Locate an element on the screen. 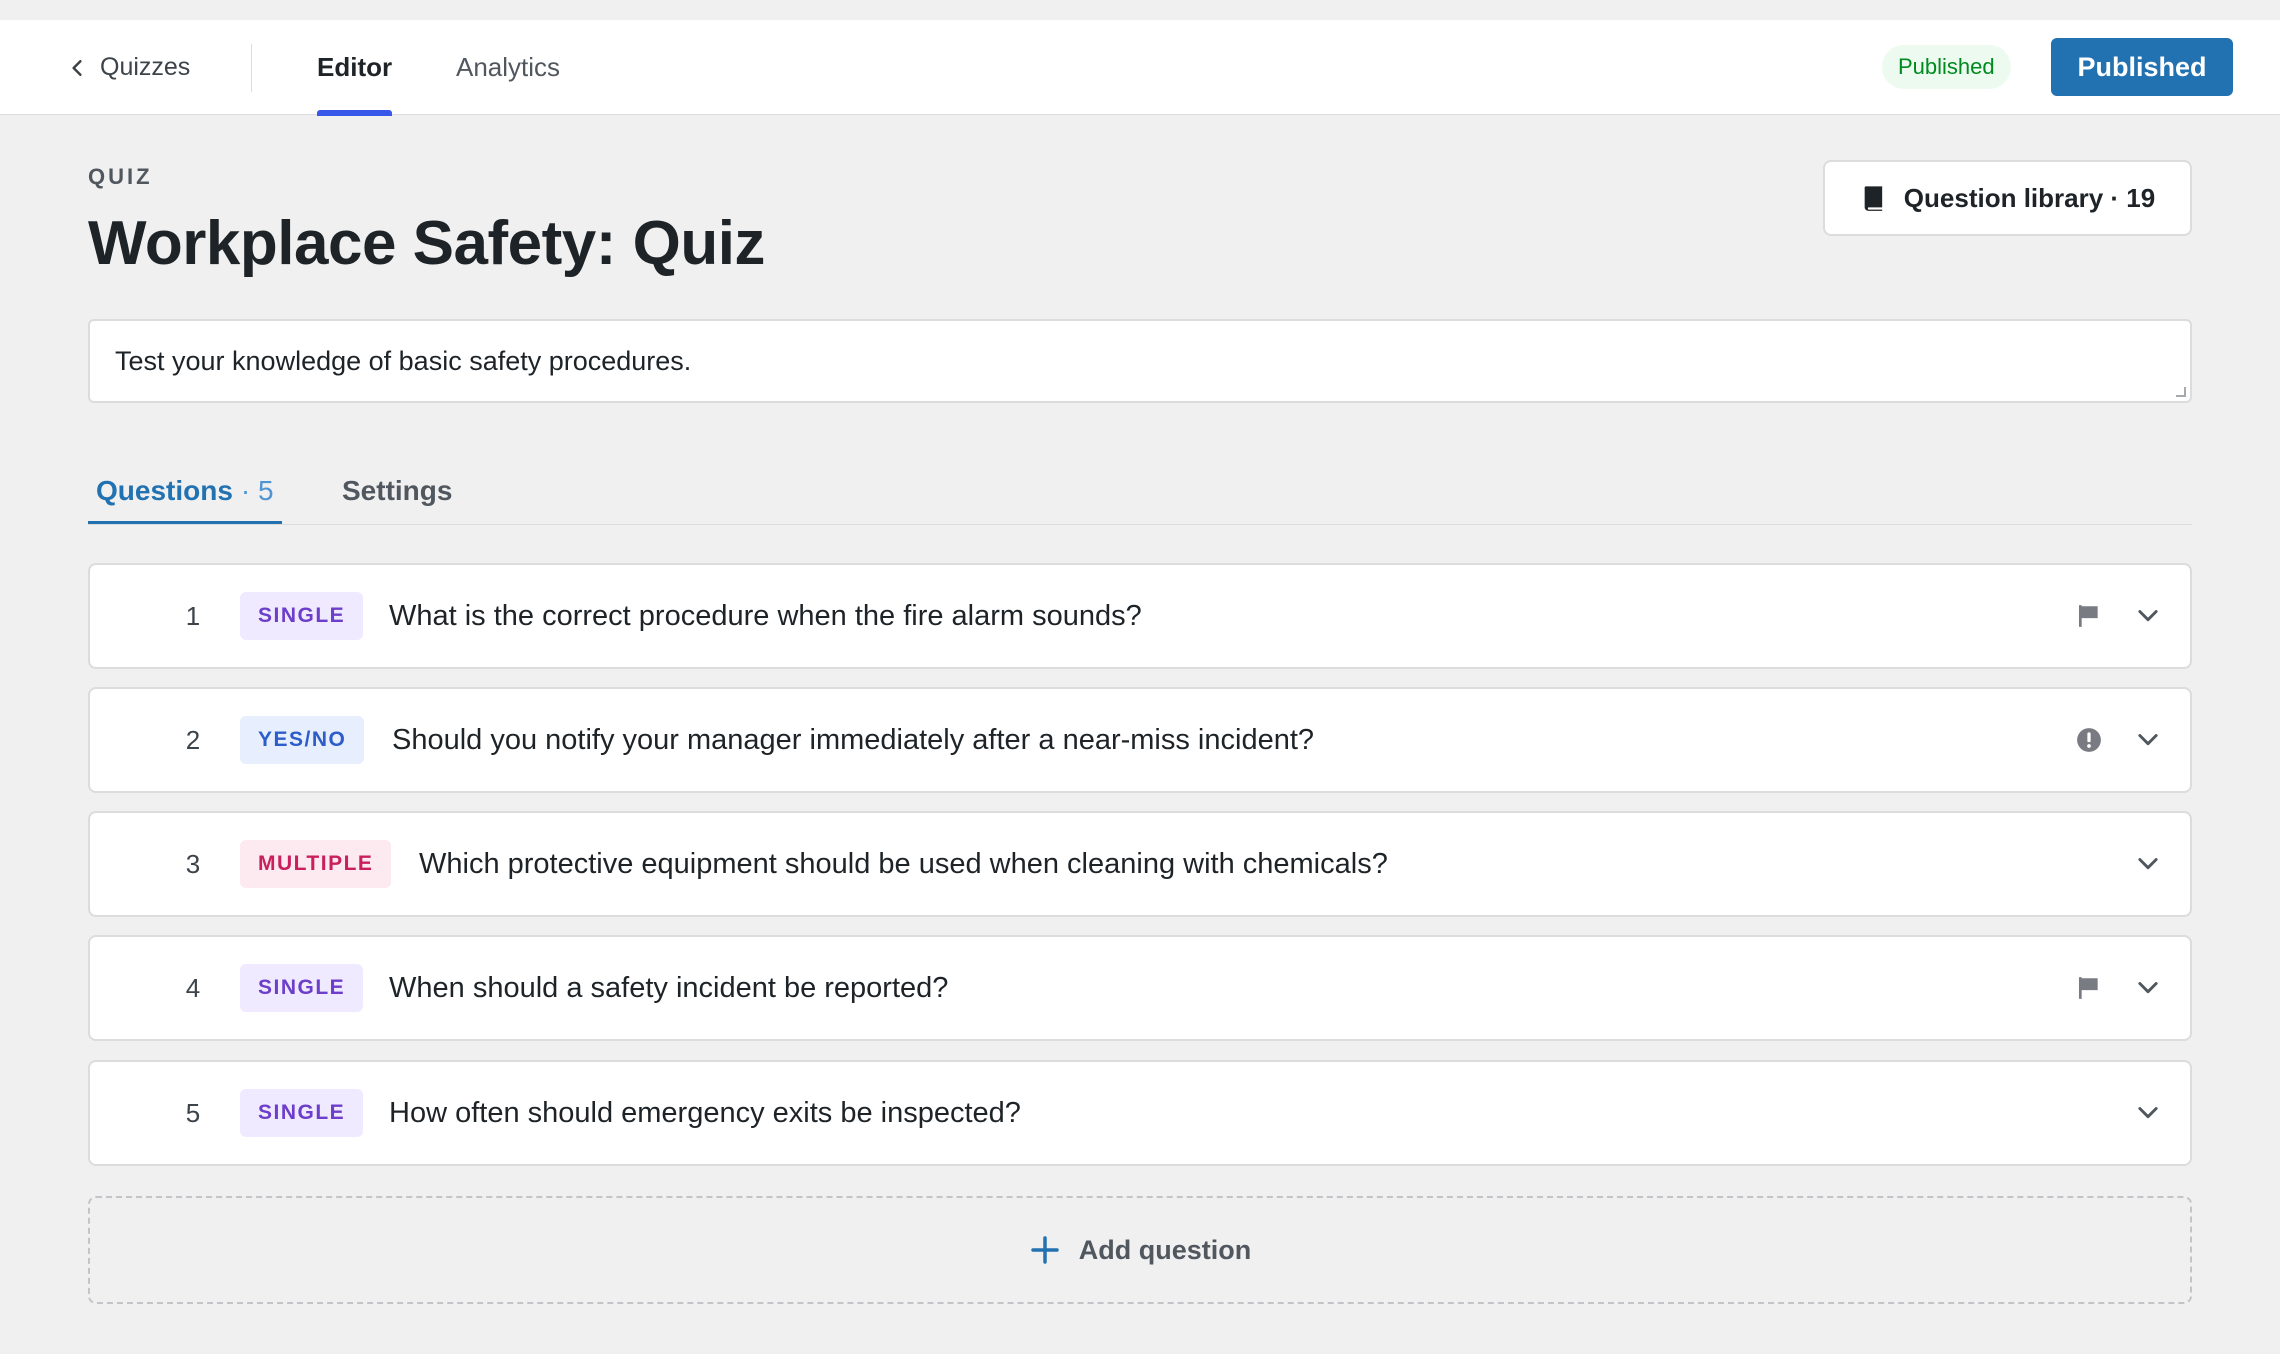 Image resolution: width=2280 pixels, height=1354 pixels. plus-icon is located at coordinates (1045, 1250).